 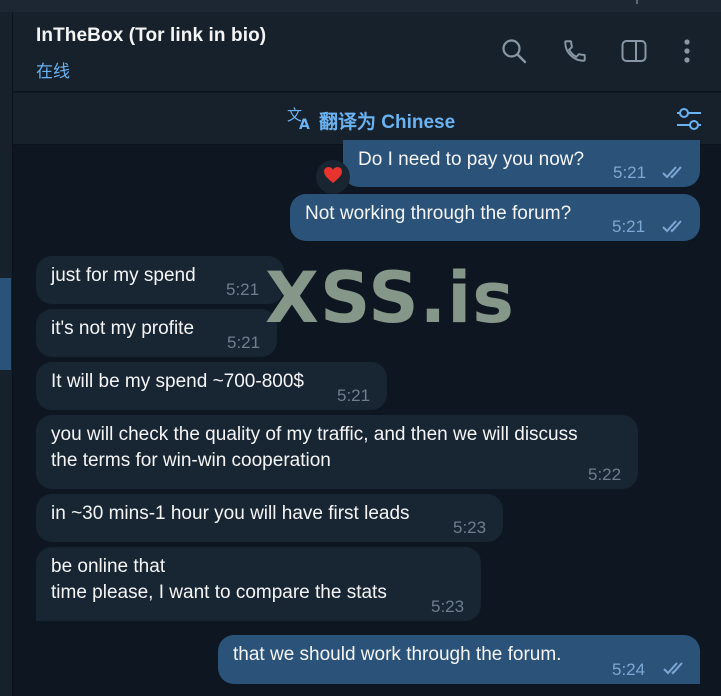 I want to click on chat-list-edge, so click(x=6, y=354).